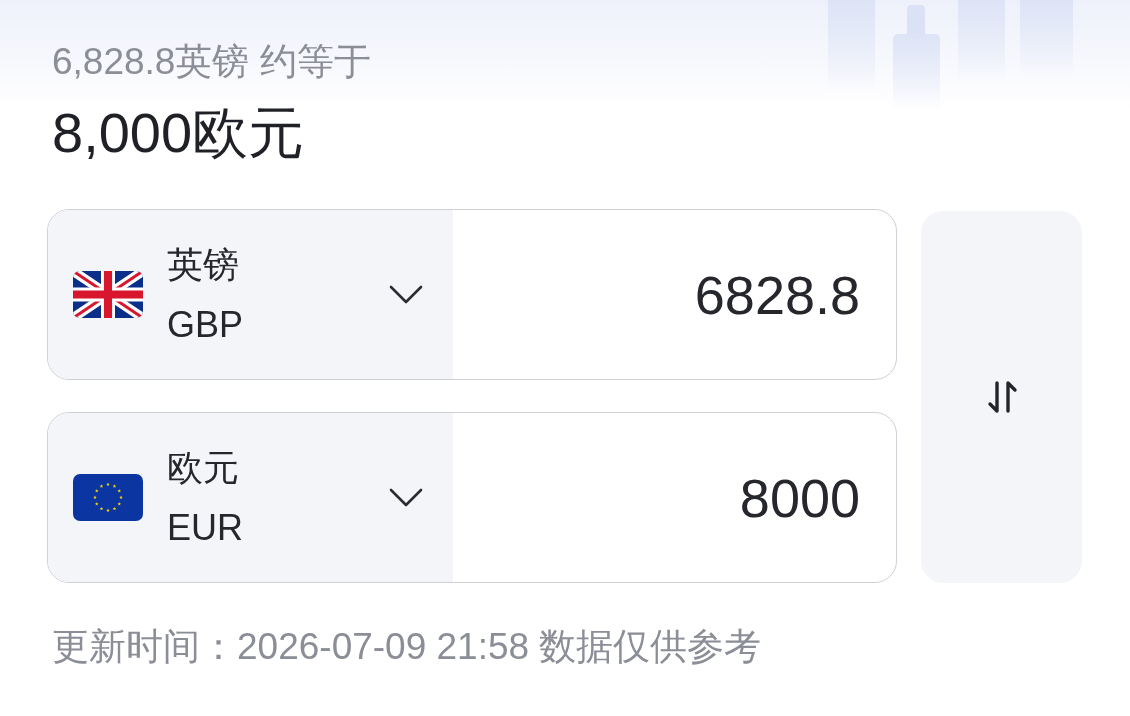  What do you see at coordinates (250, 294) in the screenshot?
I see `currency-selector: 英镑 GBP` at bounding box center [250, 294].